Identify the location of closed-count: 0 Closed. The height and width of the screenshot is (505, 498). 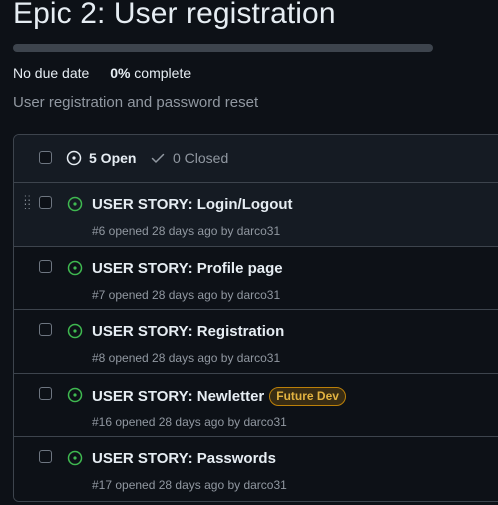
(201, 158).